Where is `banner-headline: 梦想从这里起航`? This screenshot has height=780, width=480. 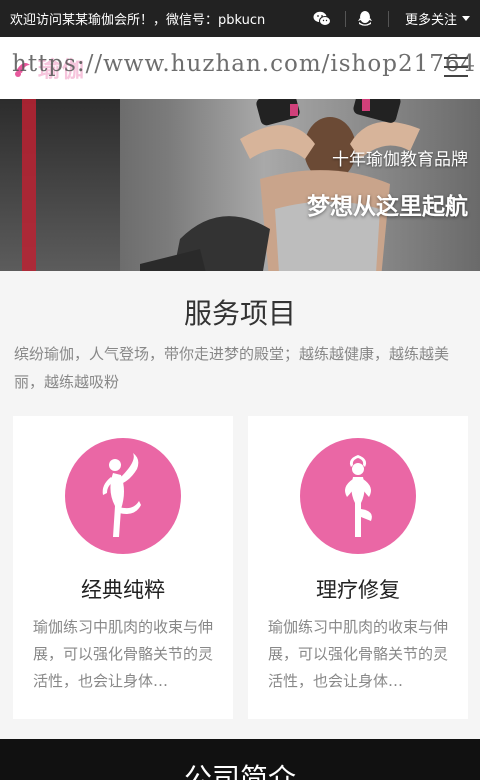 banner-headline: 梦想从这里起航 is located at coordinates (387, 207).